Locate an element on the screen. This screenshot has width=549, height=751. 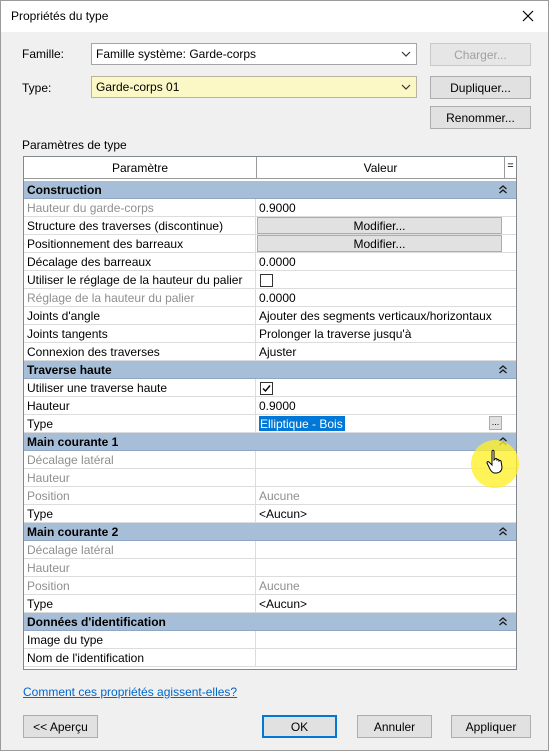
close-icon is located at coordinates (528, 16).